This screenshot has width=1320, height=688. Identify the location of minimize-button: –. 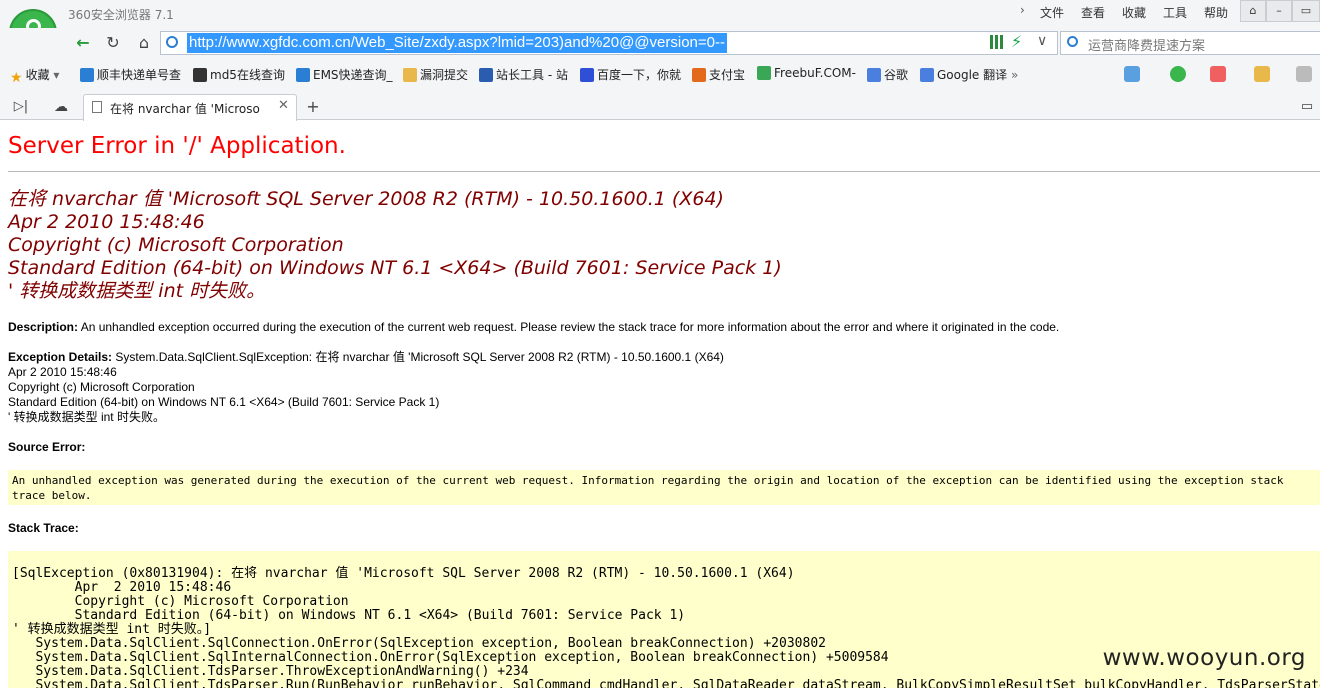
(1279, 11).